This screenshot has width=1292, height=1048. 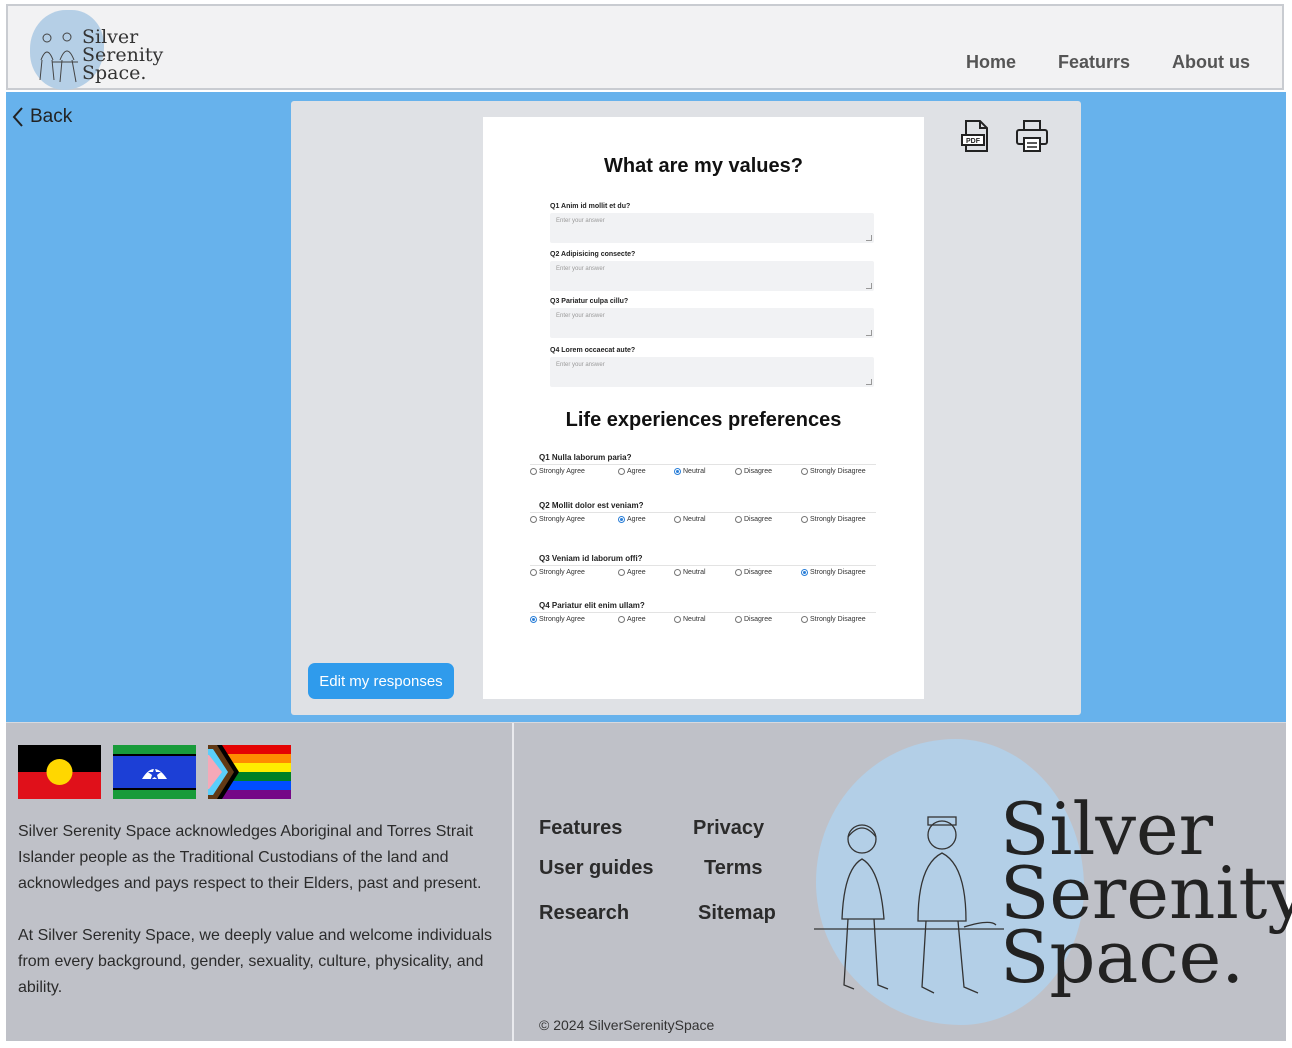 I want to click on chevron-left-icon, so click(x=17, y=117).